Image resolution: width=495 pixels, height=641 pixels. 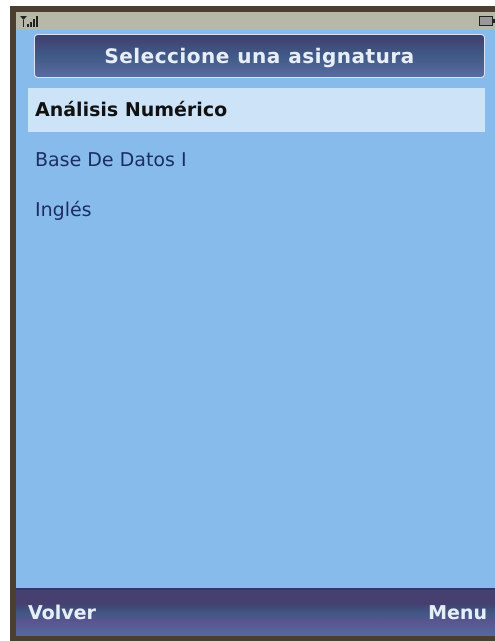 I want to click on list-item: Inglés, so click(x=256, y=210).